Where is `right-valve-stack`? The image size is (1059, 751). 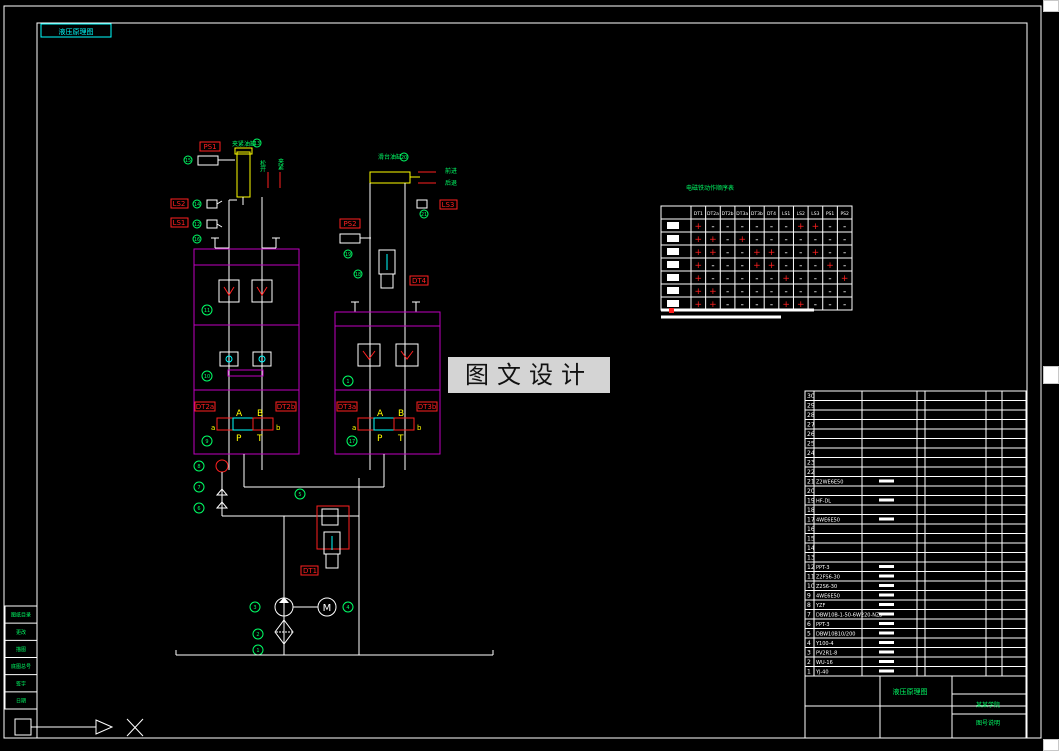 right-valve-stack is located at coordinates (387, 383).